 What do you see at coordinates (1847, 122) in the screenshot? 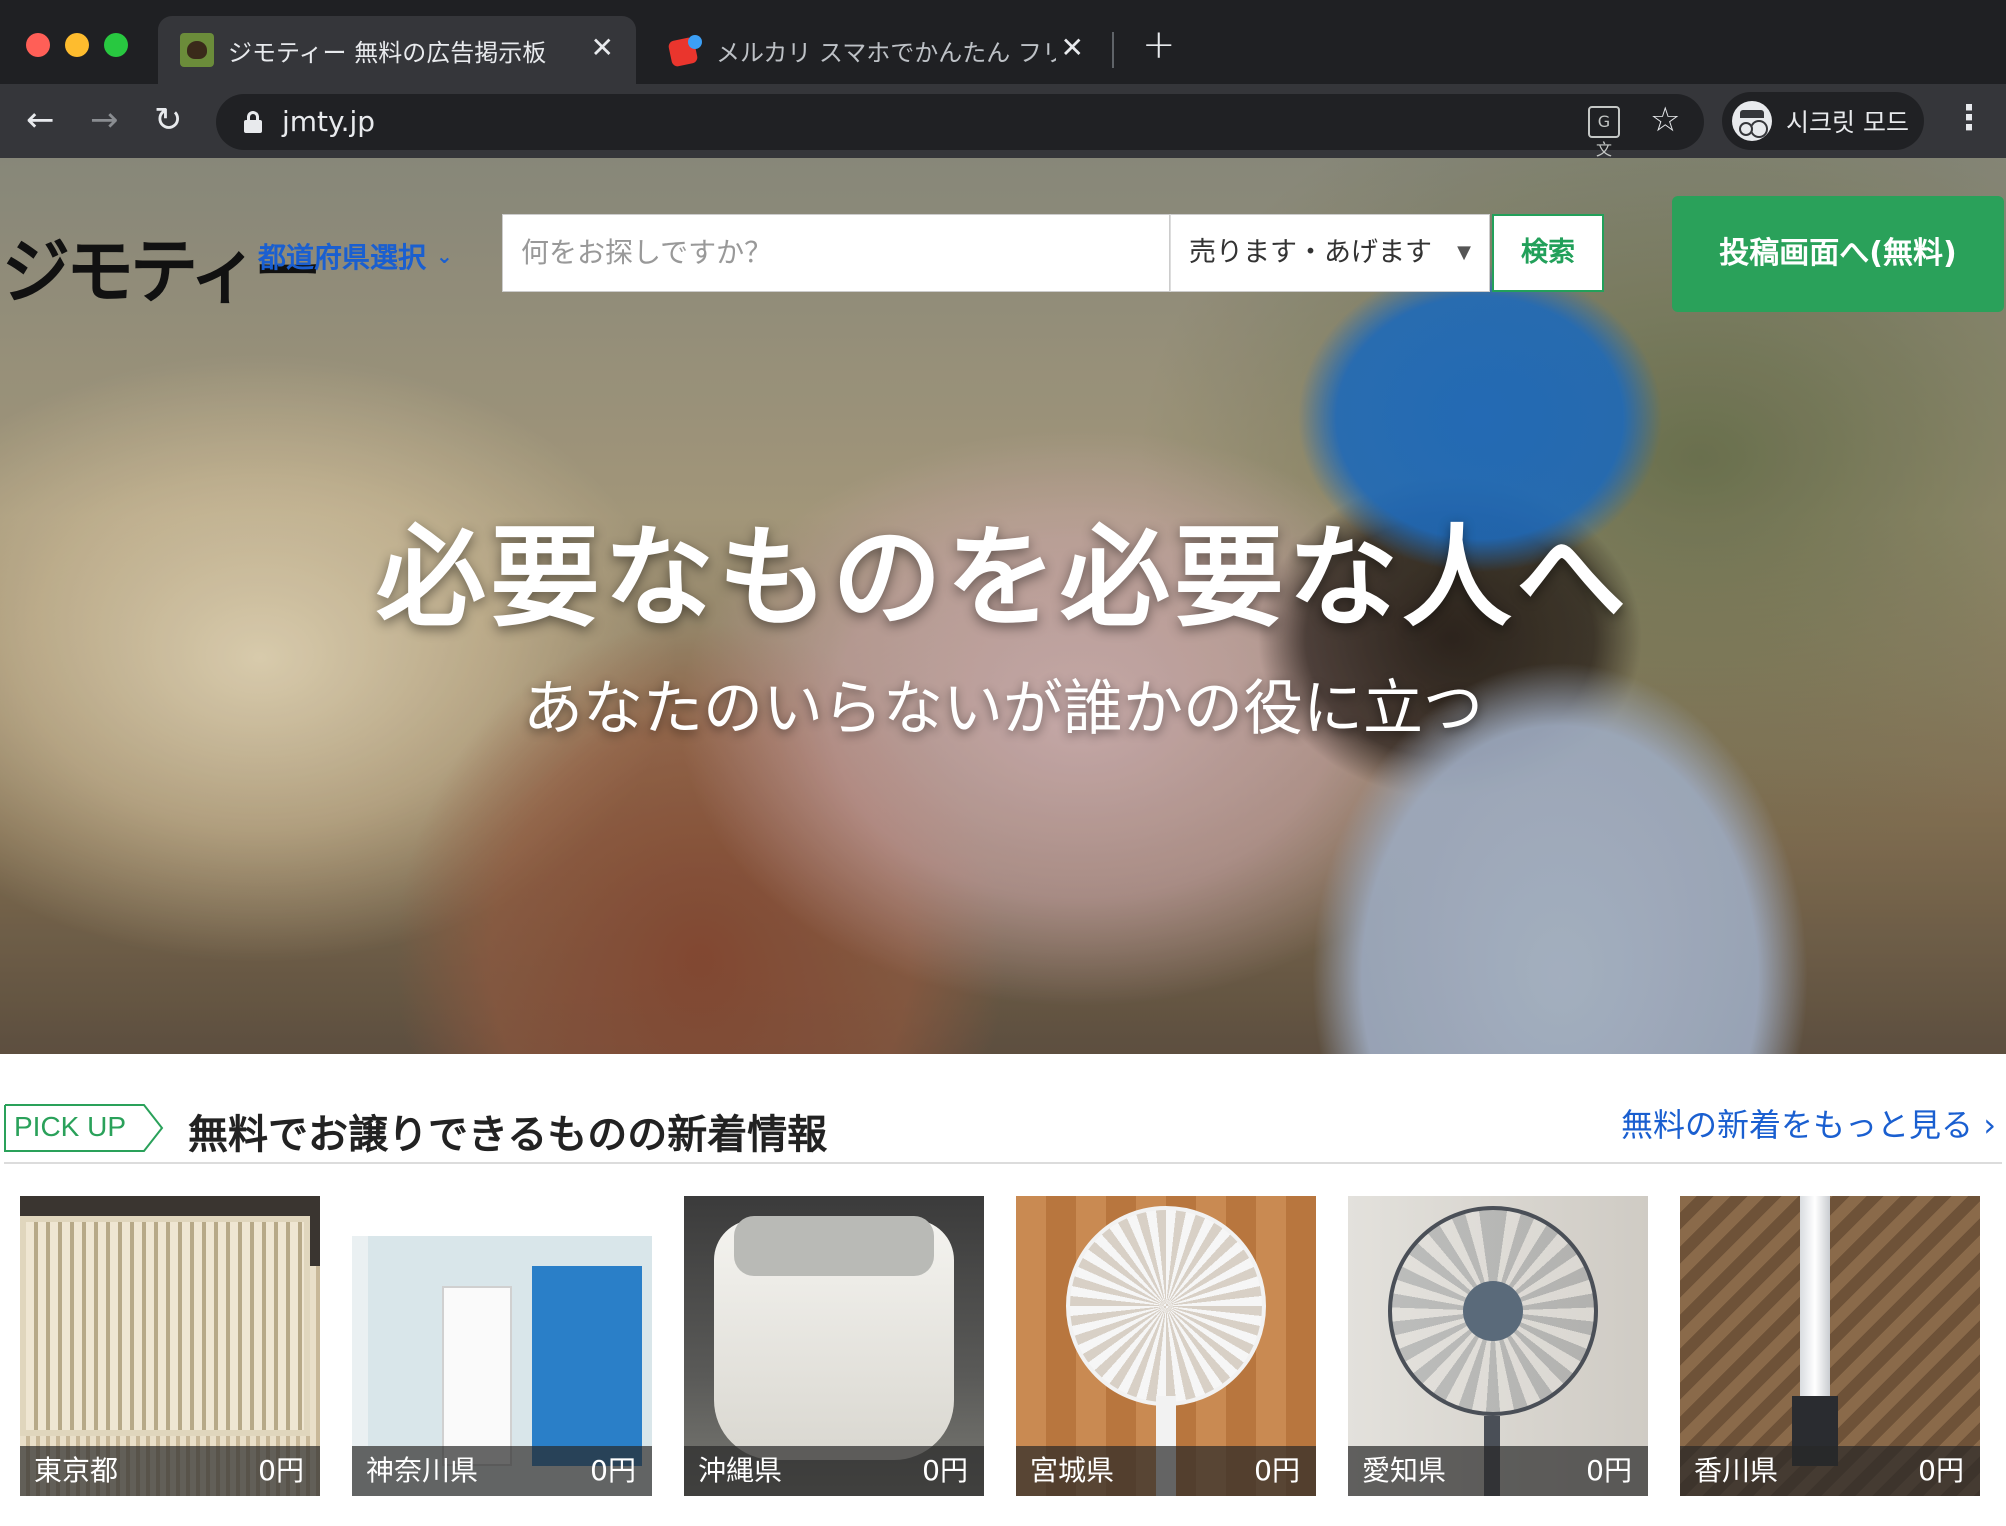
I see `incognito-label: 시크릿 모드` at bounding box center [1847, 122].